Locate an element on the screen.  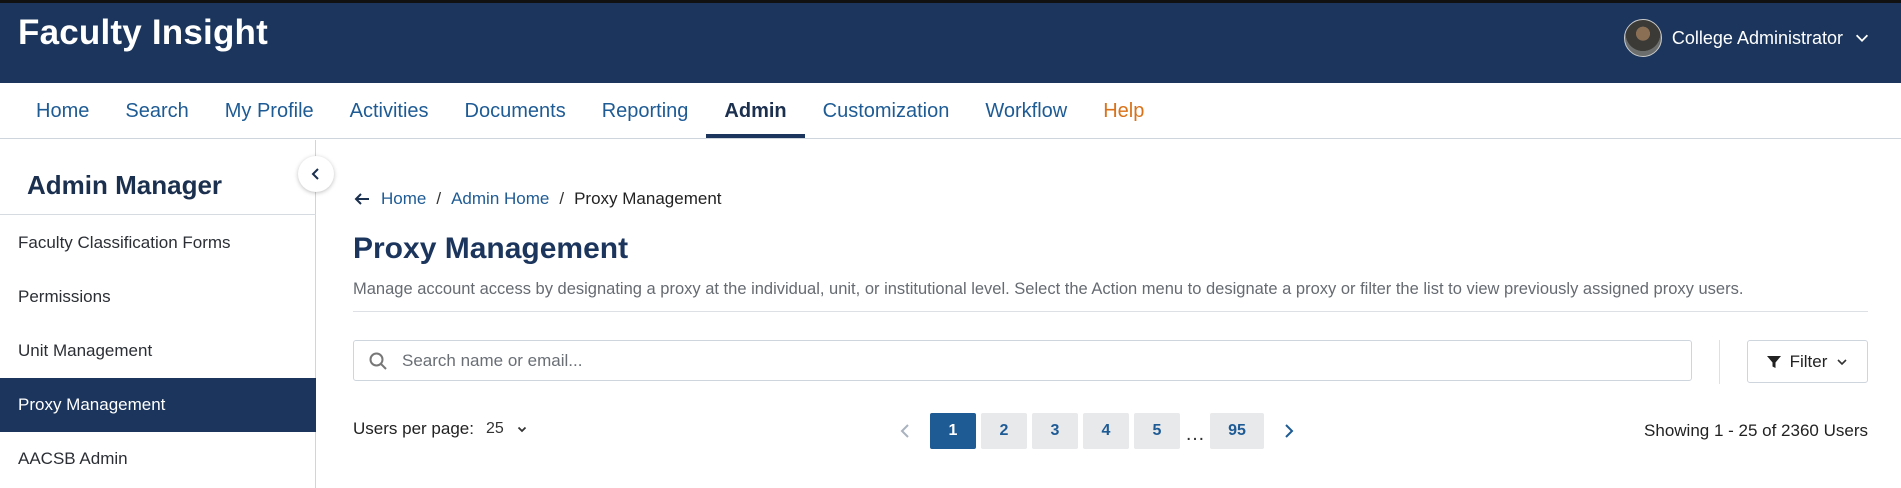
filter-button: Filter is located at coordinates (1807, 361).